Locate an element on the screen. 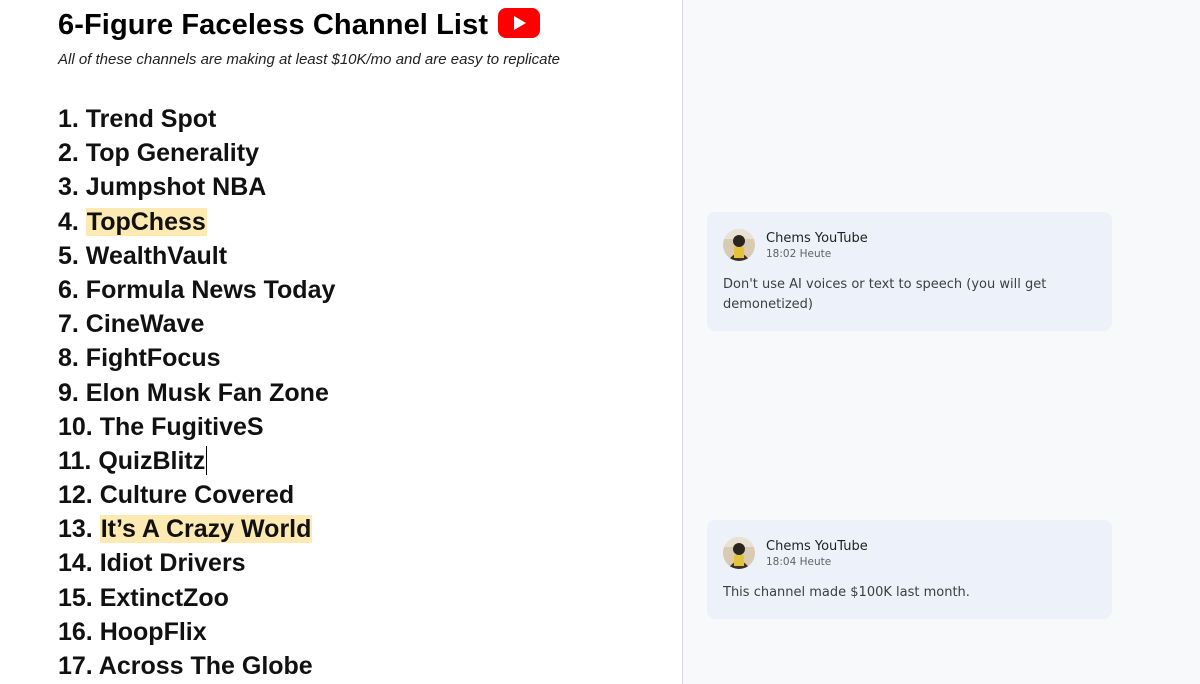 The image size is (1200, 684). list-item: 6. Formula News Today is located at coordinates (196, 290).